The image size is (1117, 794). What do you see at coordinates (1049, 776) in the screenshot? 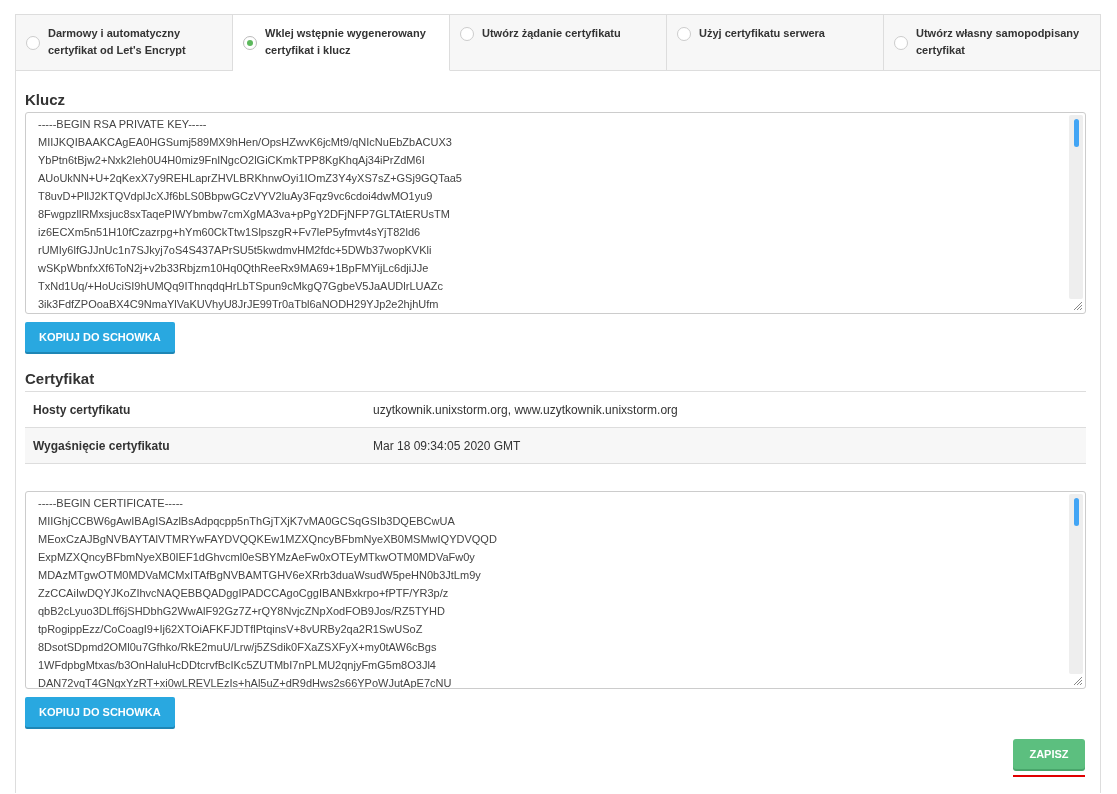
I see `underline-mark` at bounding box center [1049, 776].